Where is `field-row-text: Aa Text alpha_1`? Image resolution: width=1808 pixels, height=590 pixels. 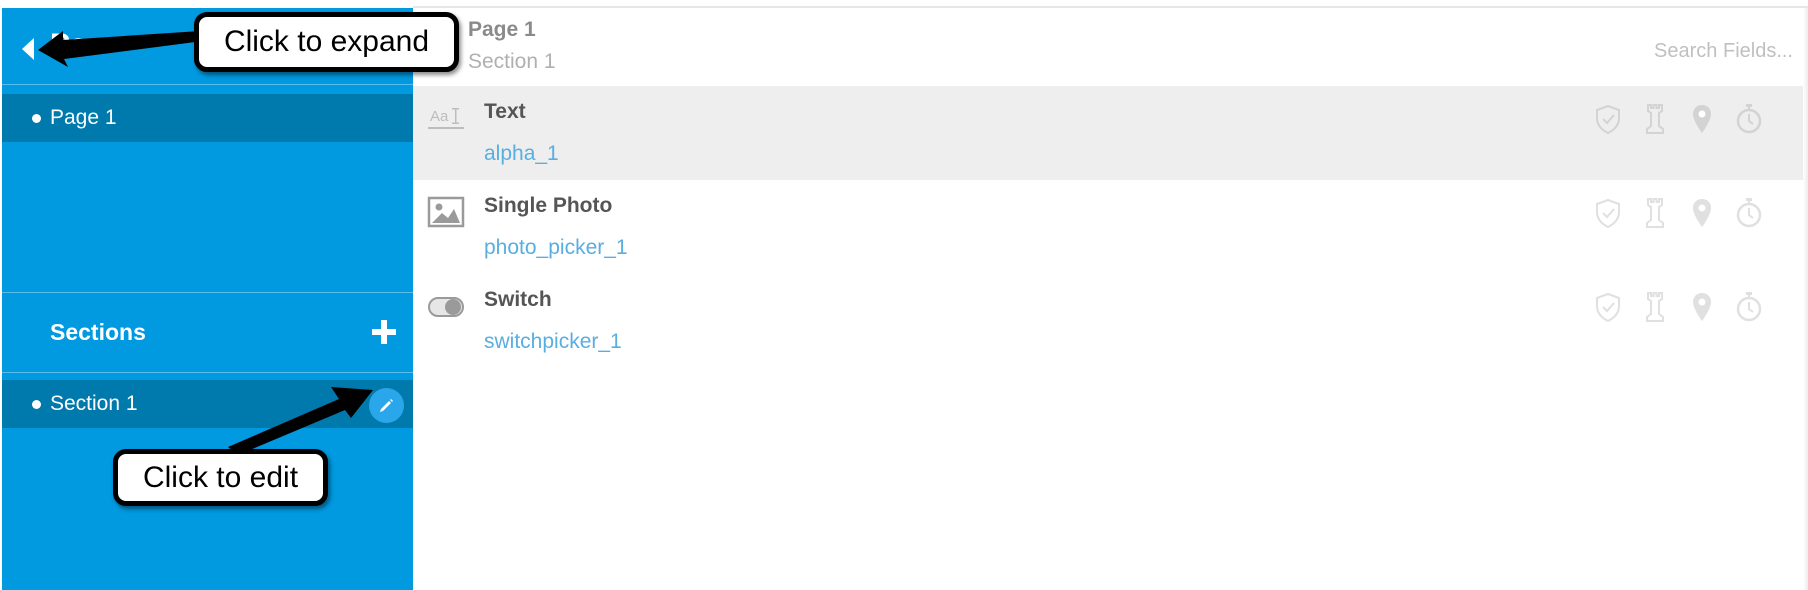
field-row-text: Aa Text alpha_1 is located at coordinates (1108, 133).